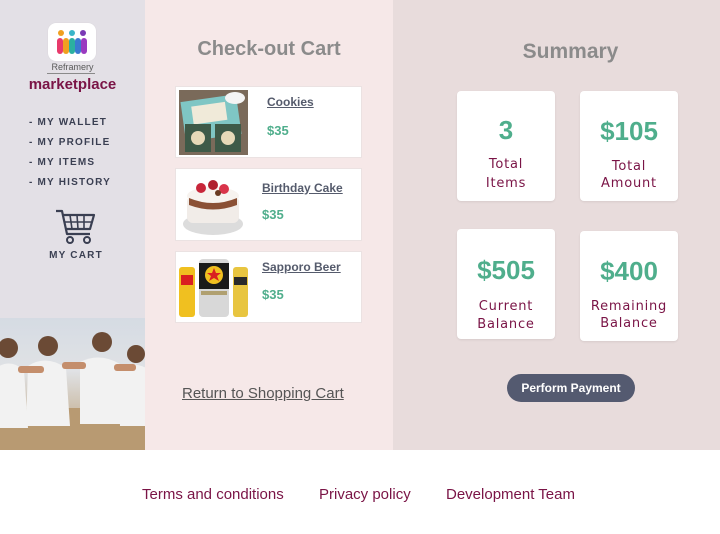  Describe the element at coordinates (70, 146) in the screenshot. I see `sidebar-item-profile: - MY PROFILE` at that location.